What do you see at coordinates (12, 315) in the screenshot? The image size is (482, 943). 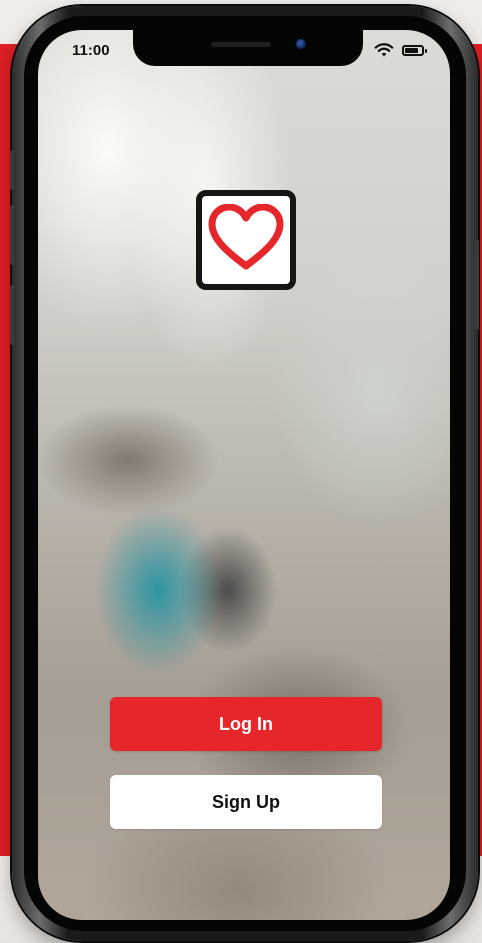 I see `volume-down-button` at bounding box center [12, 315].